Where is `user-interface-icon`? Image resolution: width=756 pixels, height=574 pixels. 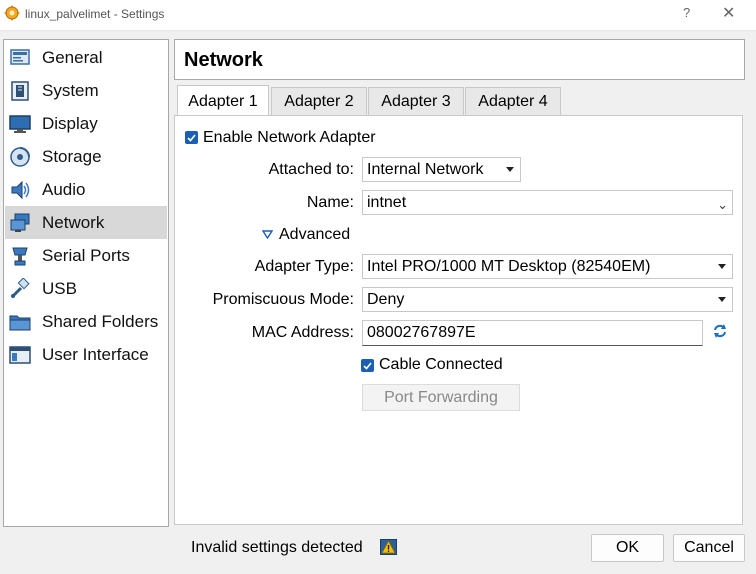 user-interface-icon is located at coordinates (20, 355).